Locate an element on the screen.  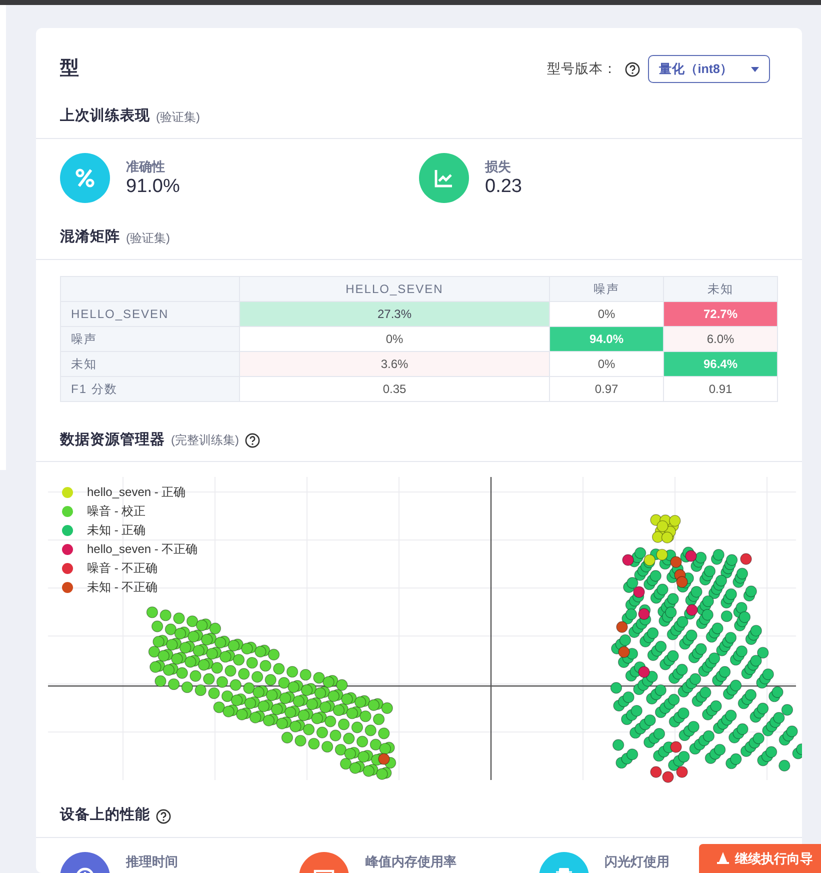
legend-label: 未知 - 不正确 is located at coordinates (122, 587).